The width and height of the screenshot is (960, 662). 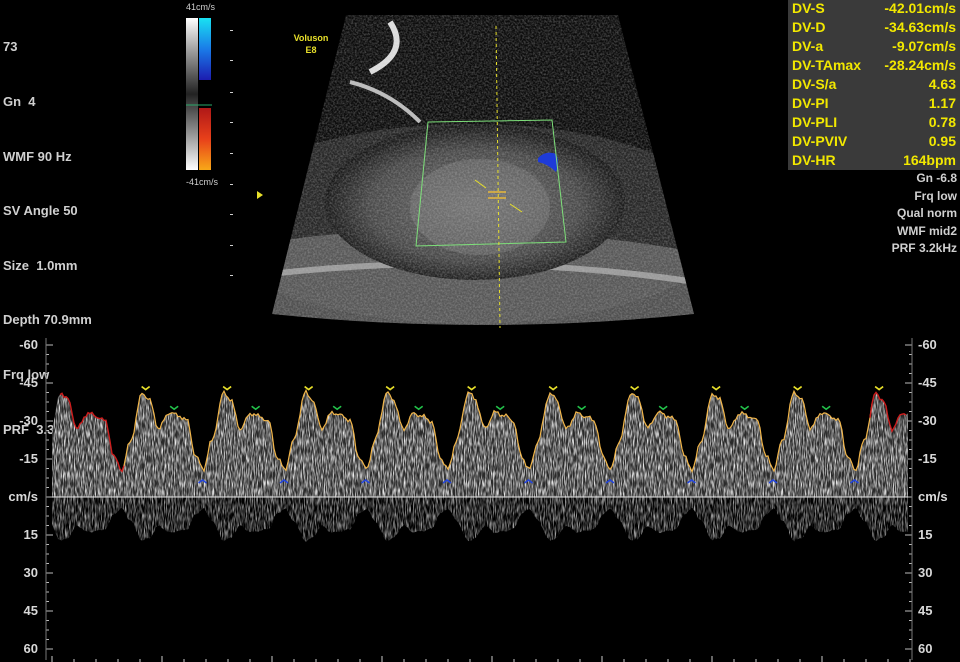 I want to click on time-scale-ticks, so click(x=481, y=659).